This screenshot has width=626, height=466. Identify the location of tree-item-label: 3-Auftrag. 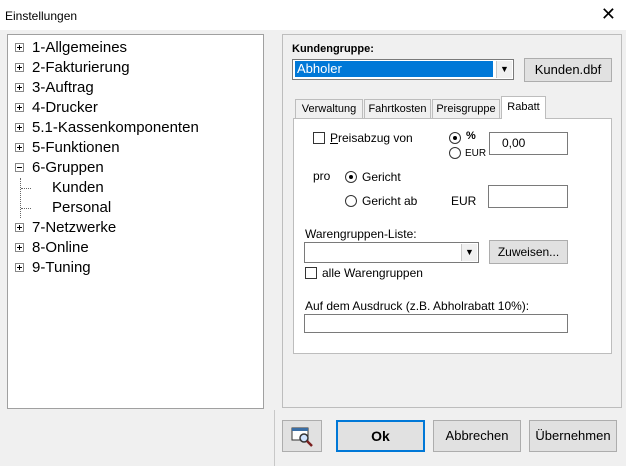
(63, 87).